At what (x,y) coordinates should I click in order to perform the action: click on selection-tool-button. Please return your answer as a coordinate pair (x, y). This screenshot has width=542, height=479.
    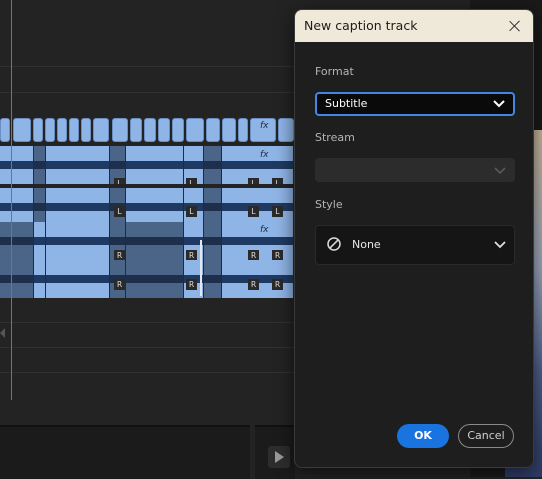
    Looking at the image, I should click on (279, 457).